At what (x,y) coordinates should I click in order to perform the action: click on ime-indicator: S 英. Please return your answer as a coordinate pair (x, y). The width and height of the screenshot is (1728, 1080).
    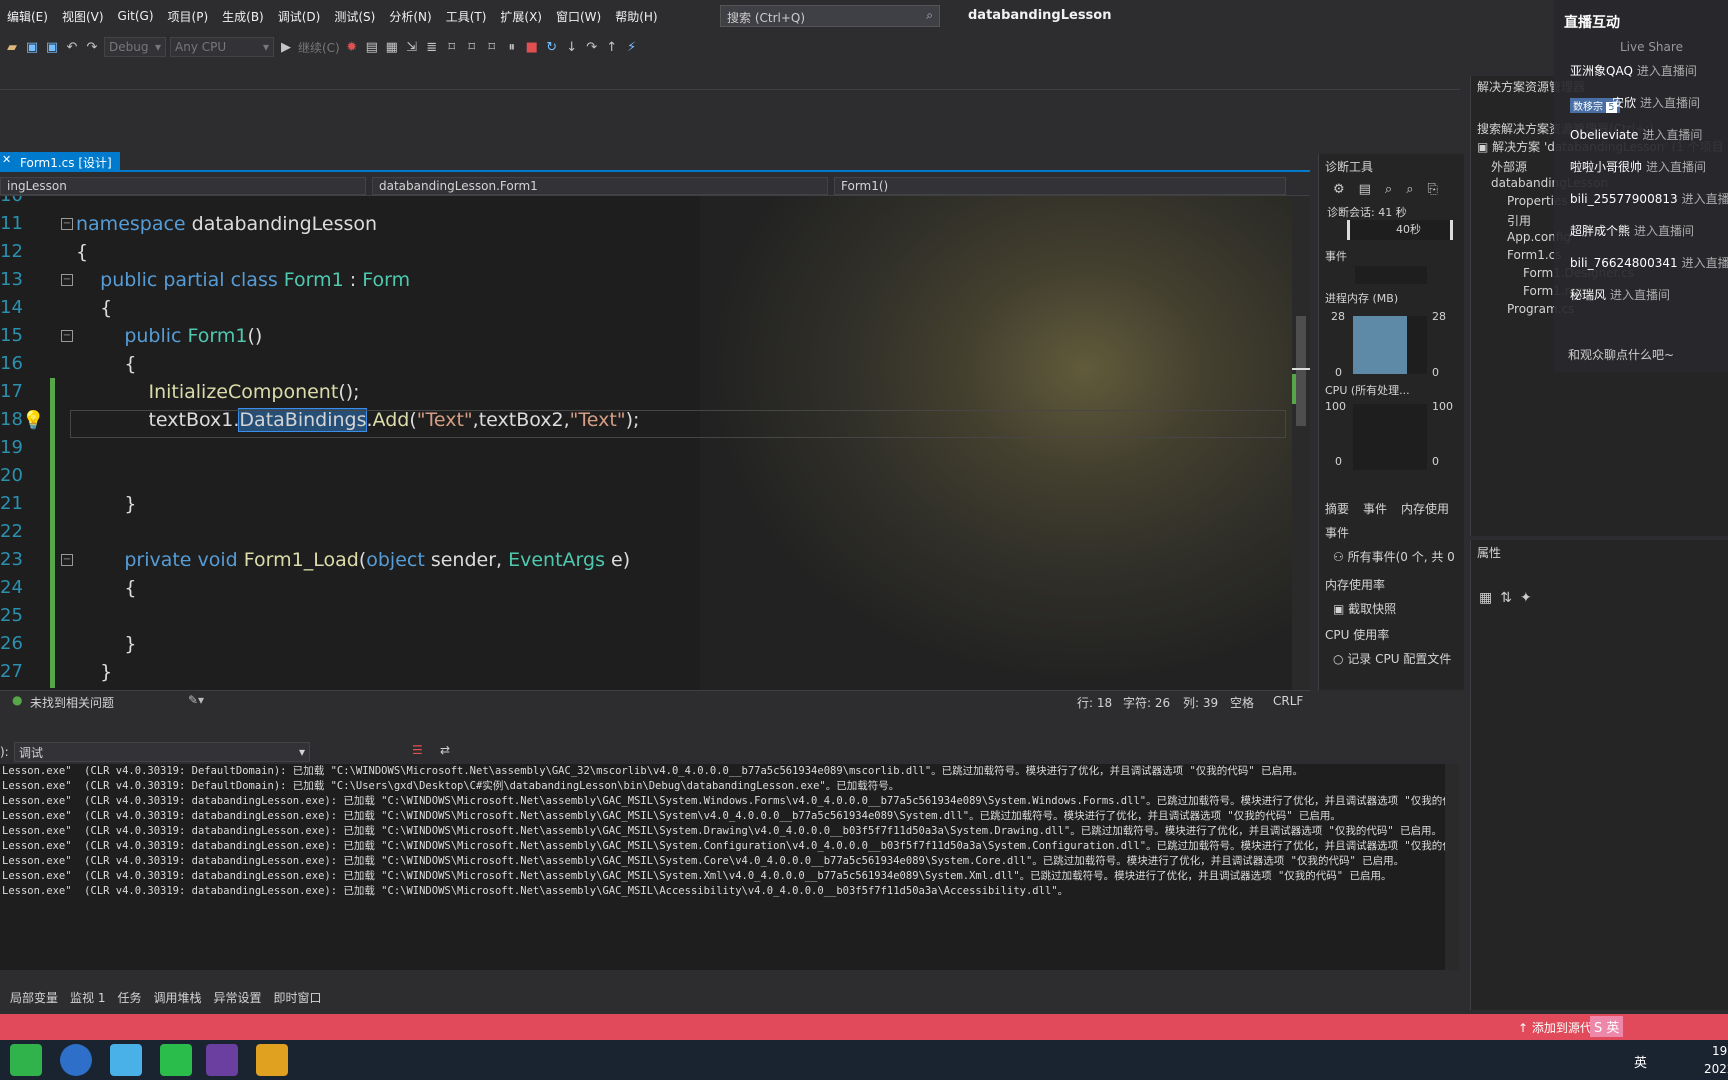
    Looking at the image, I should click on (1607, 1026).